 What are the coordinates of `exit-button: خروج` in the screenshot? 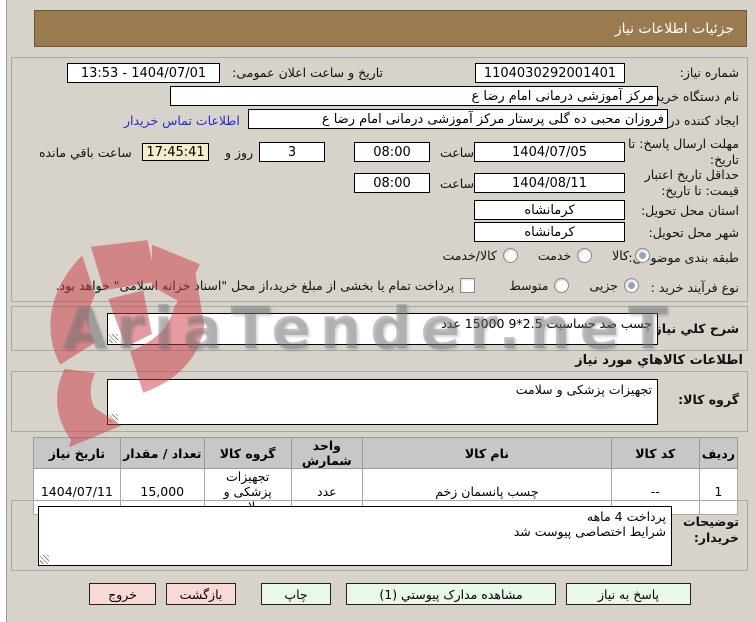 It's located at (122, 594).